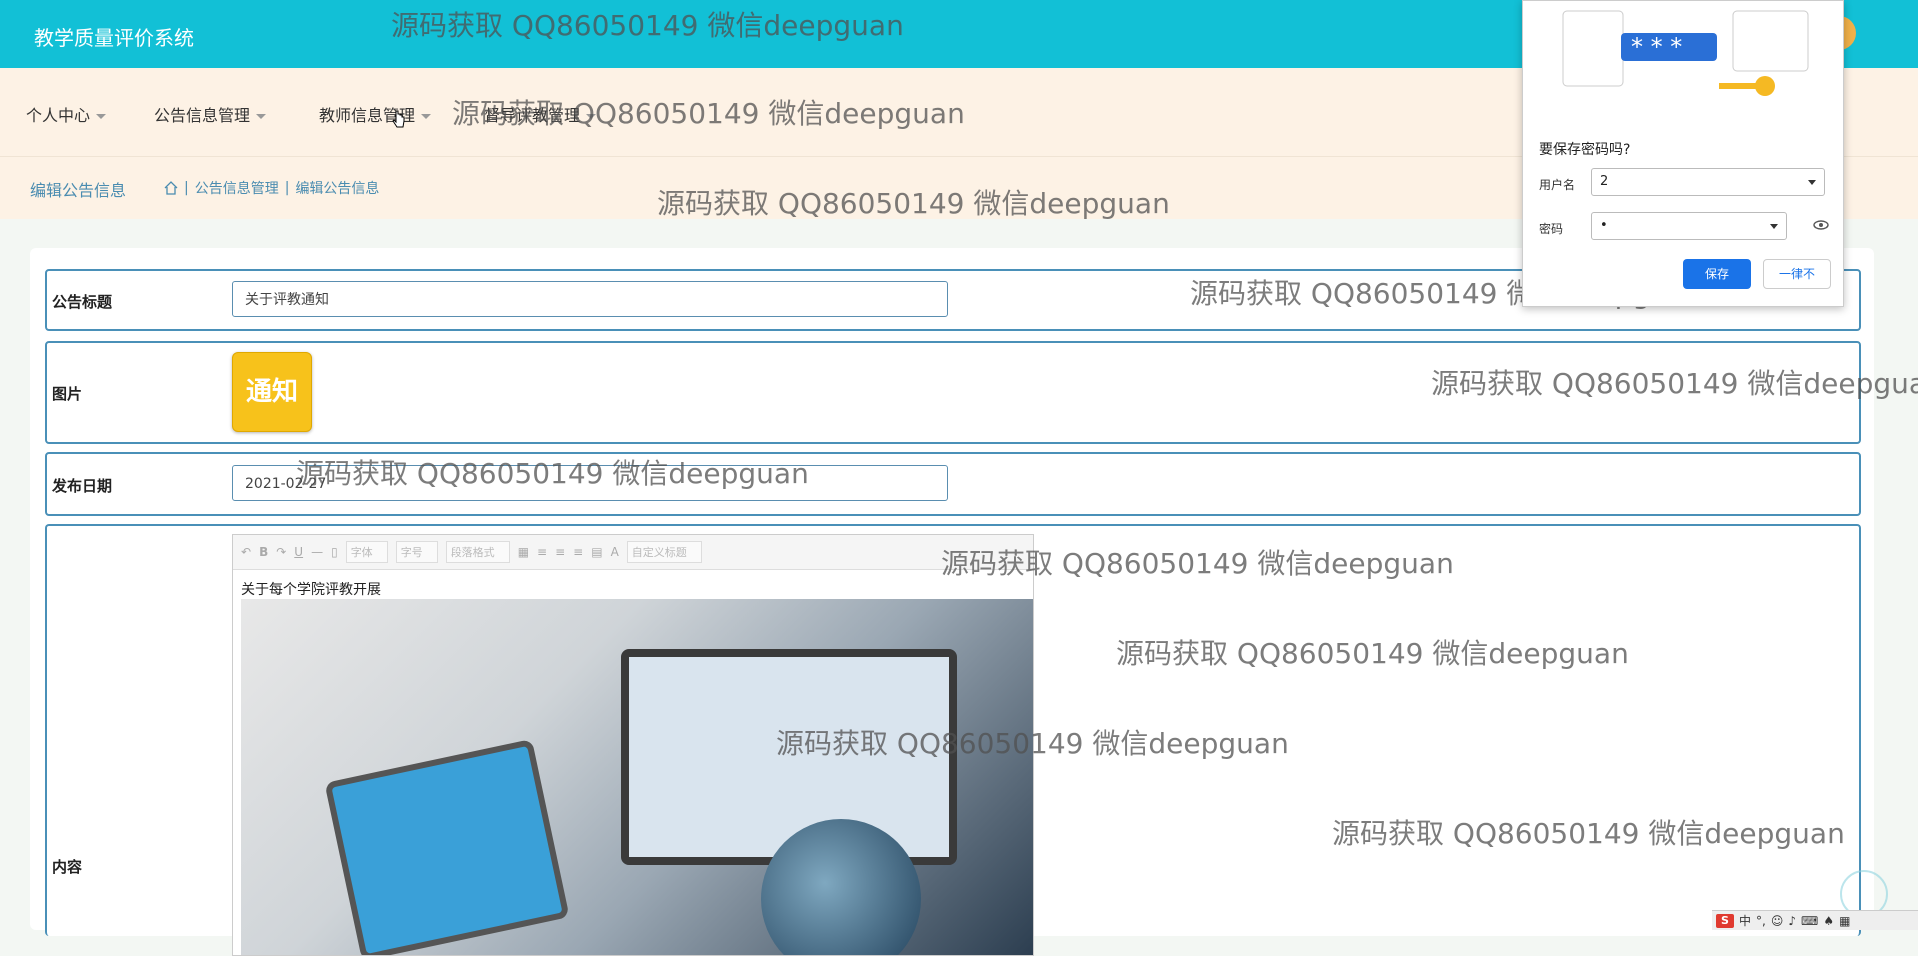 The image size is (1918, 956). I want to click on title-input: 关于评教通知, so click(590, 299).